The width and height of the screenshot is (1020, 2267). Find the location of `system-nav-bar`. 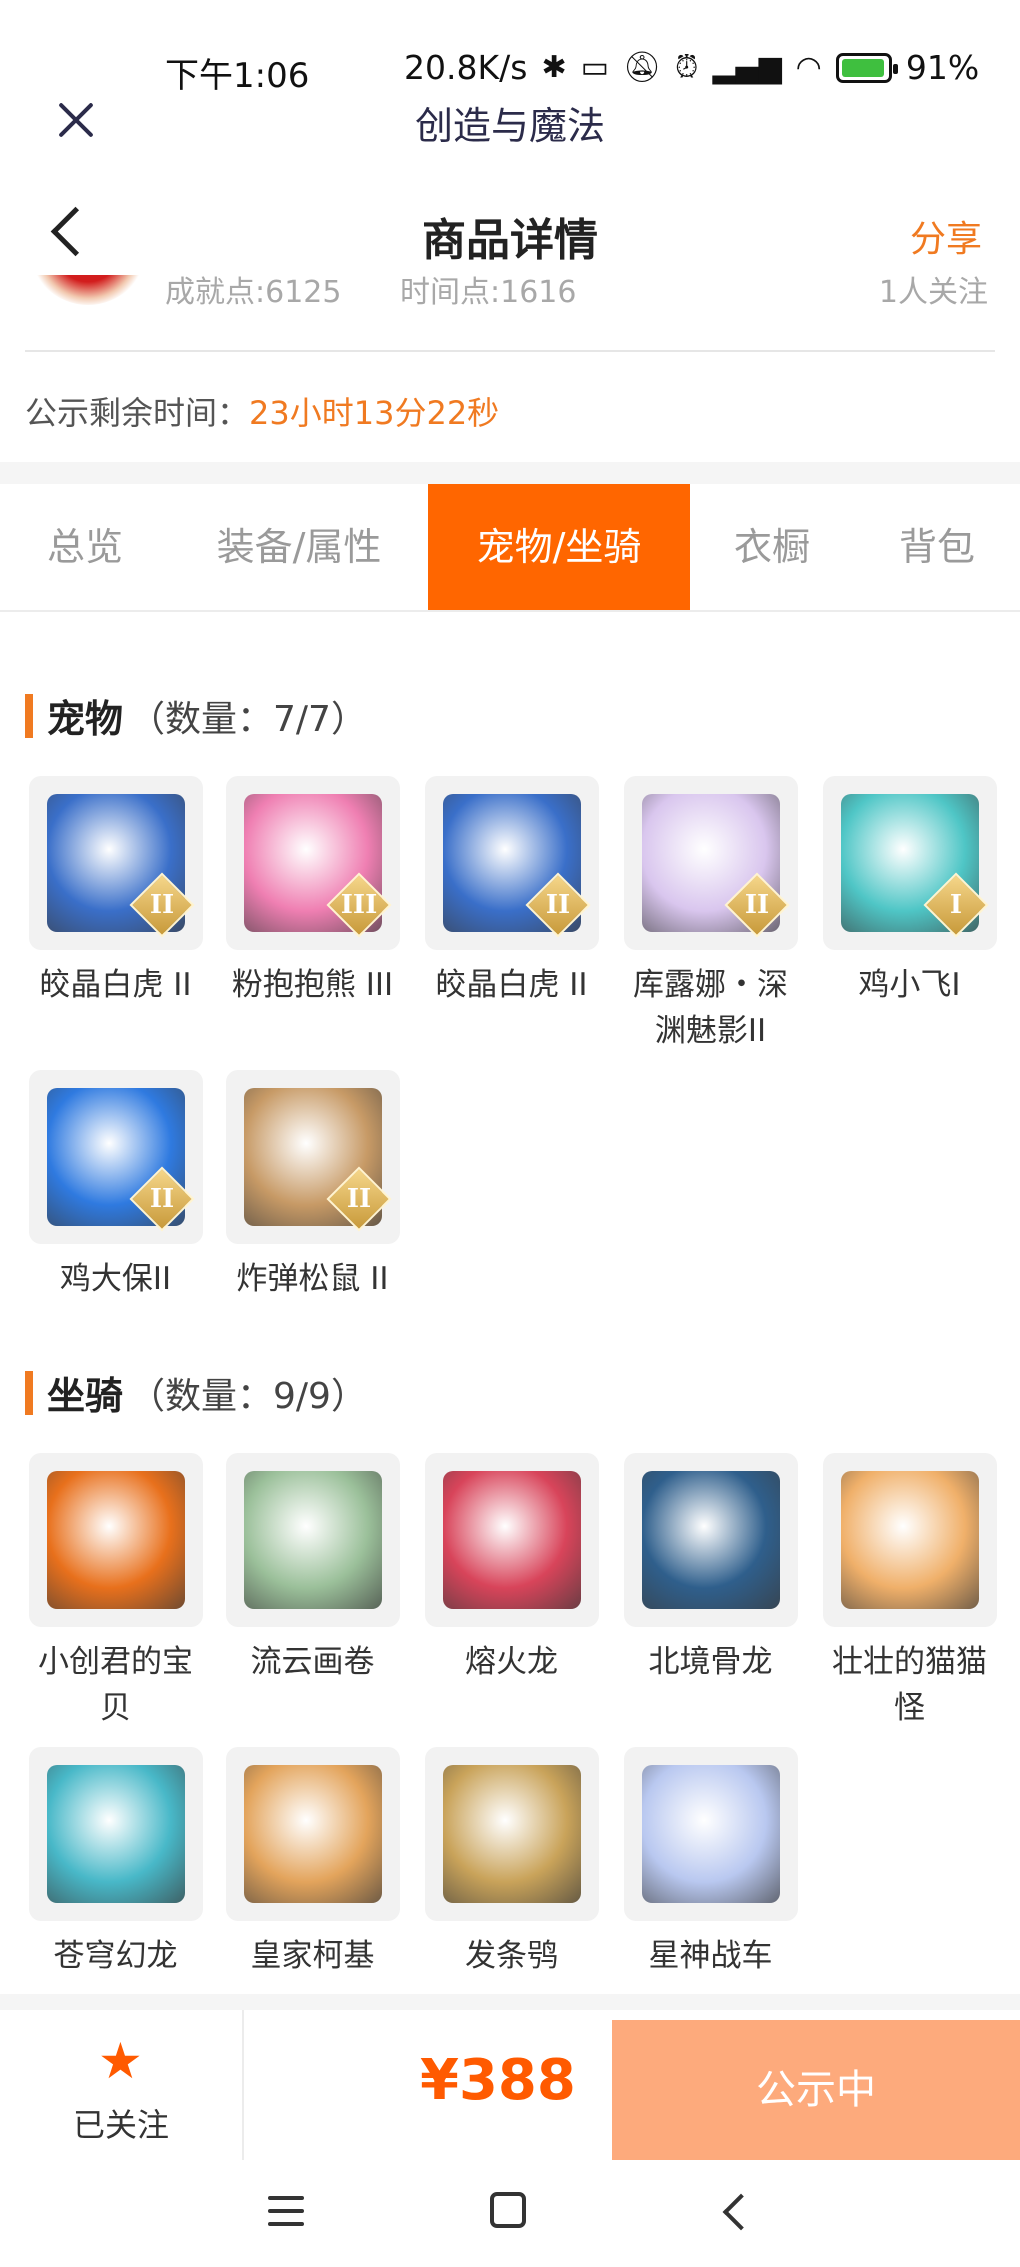

system-nav-bar is located at coordinates (510, 2213).